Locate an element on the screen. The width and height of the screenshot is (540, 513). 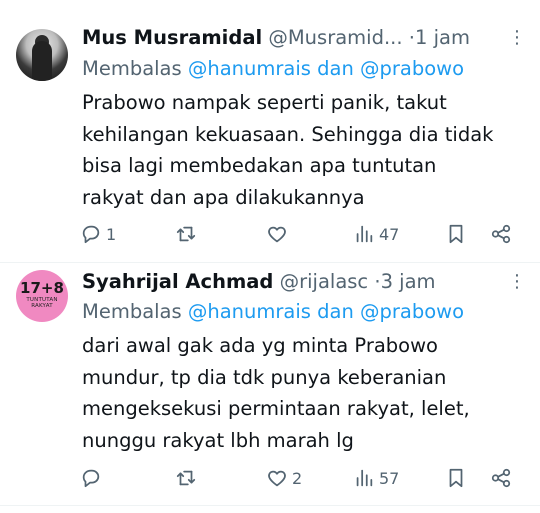
views-count: 47 is located at coordinates (389, 234).